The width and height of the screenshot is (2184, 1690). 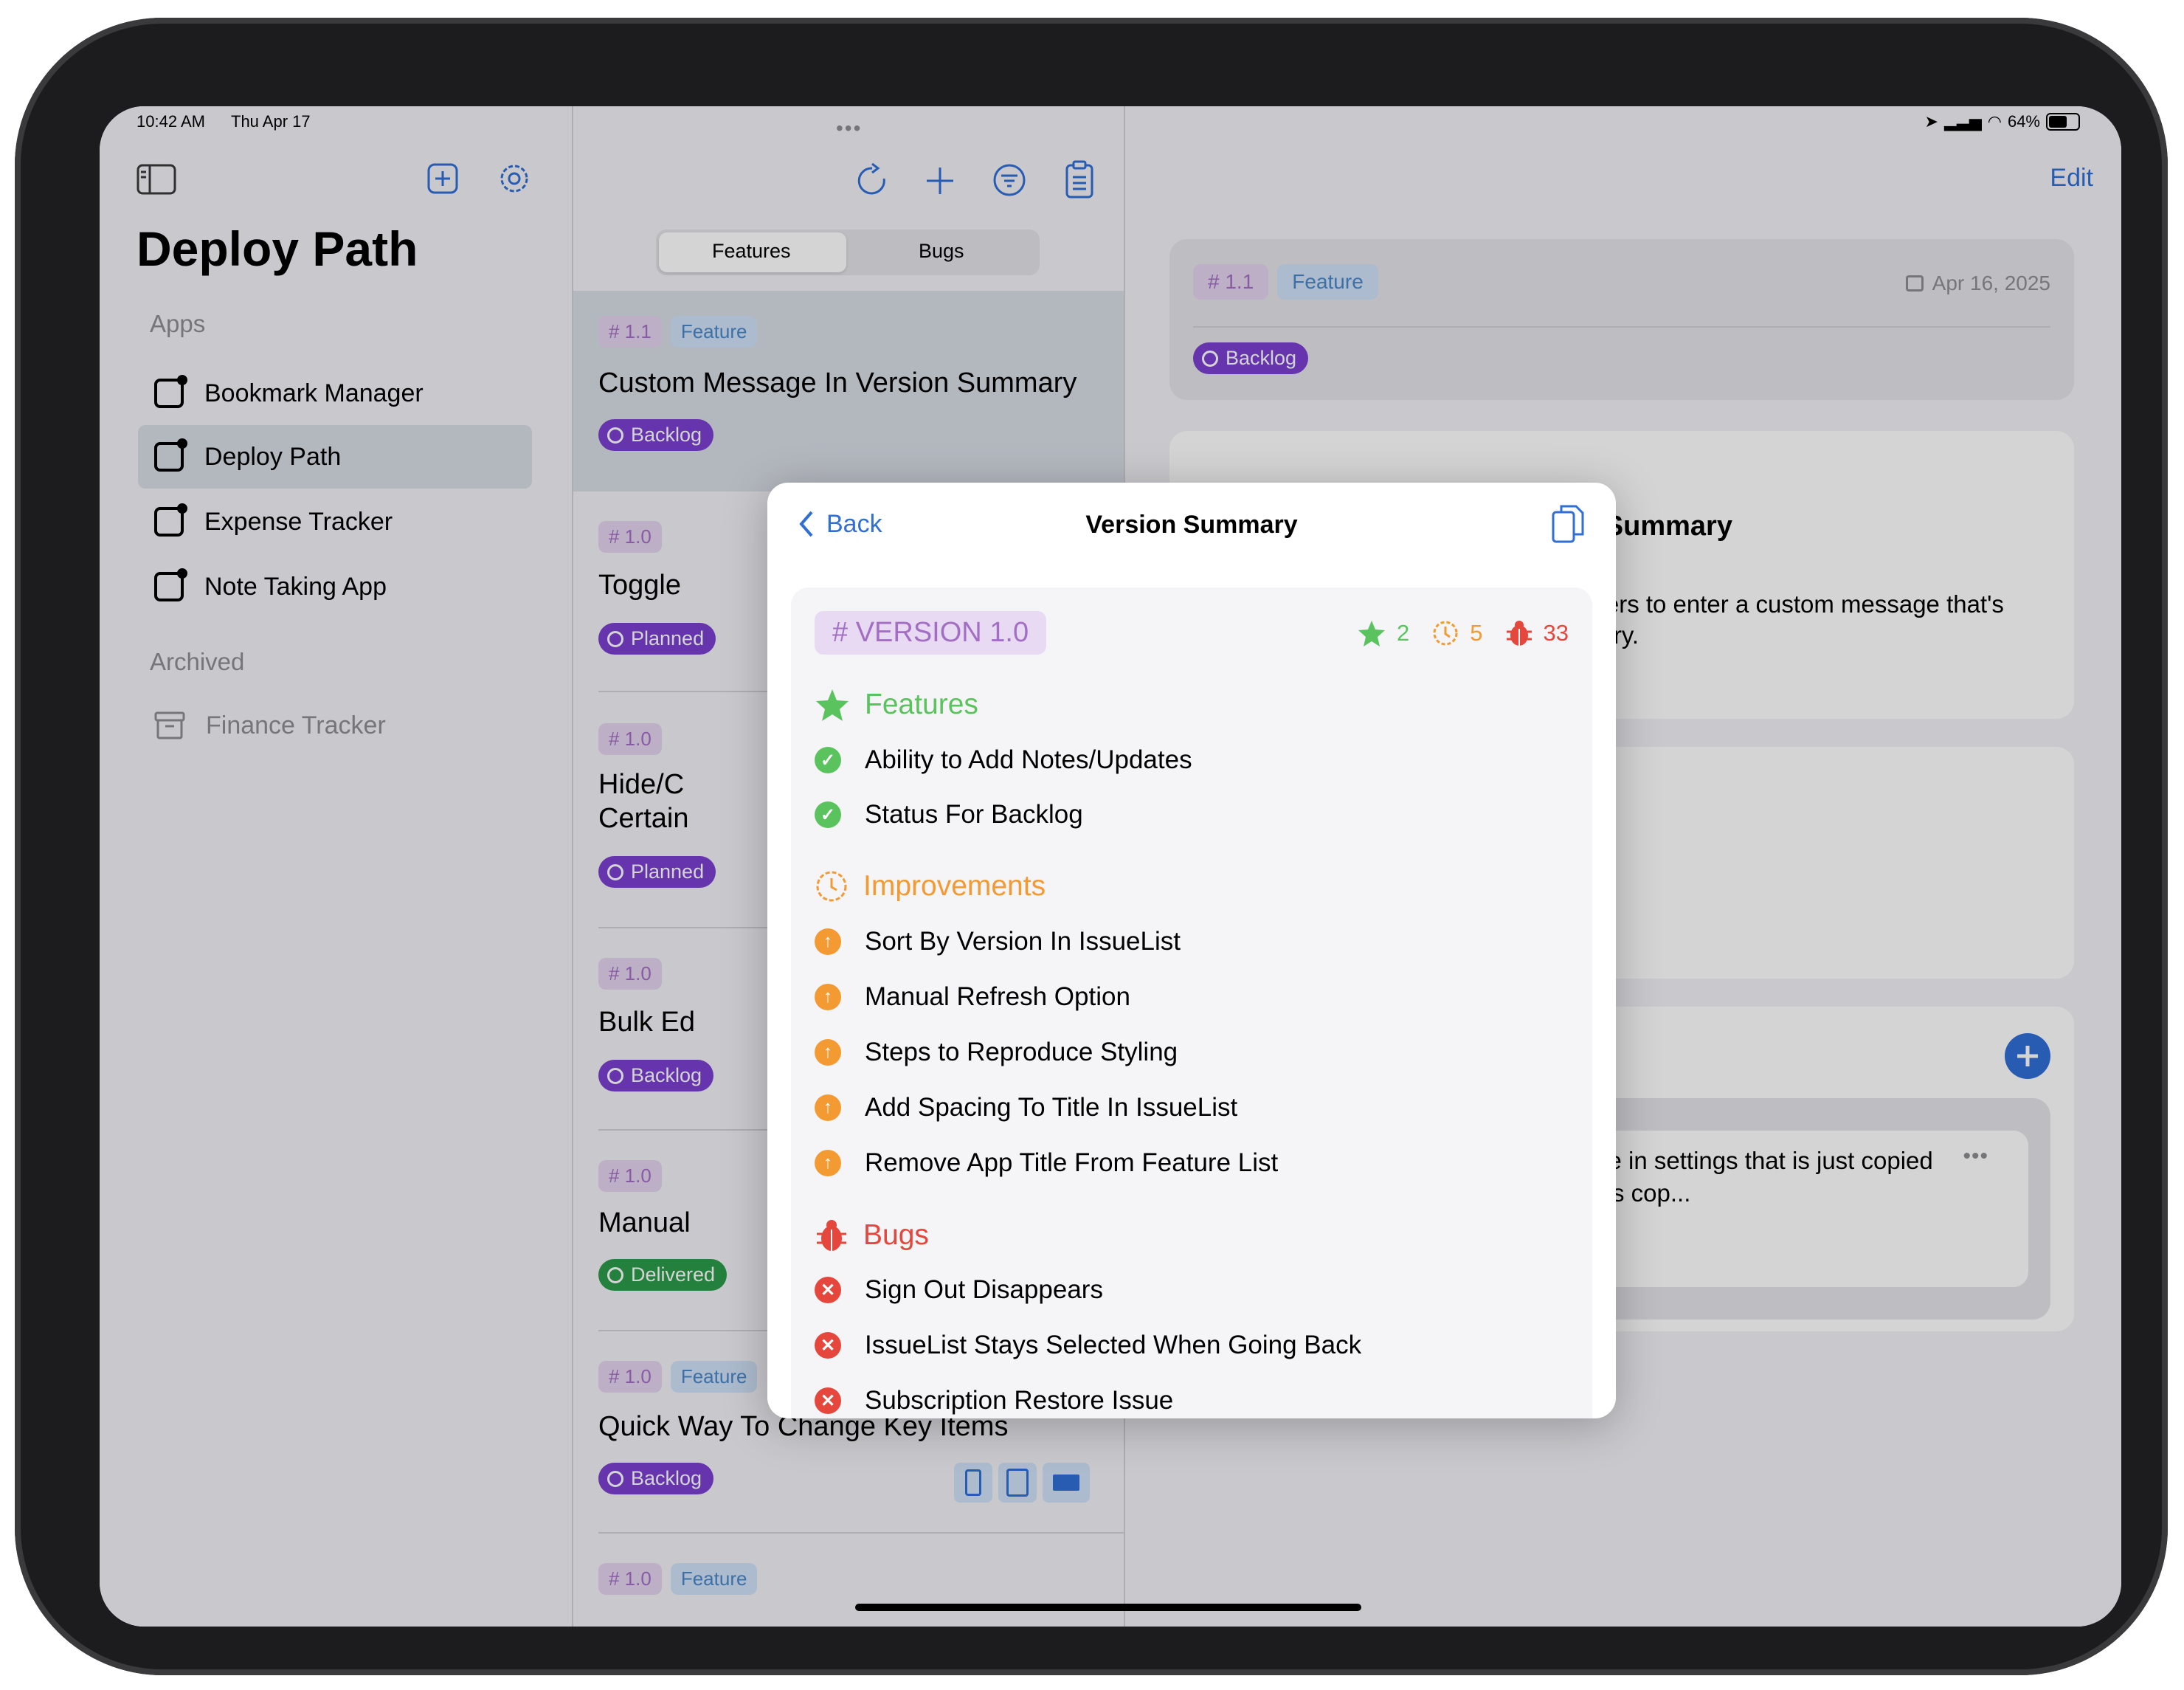 I want to click on list-item: ↑ Manual Refresh Option, so click(x=973, y=997).